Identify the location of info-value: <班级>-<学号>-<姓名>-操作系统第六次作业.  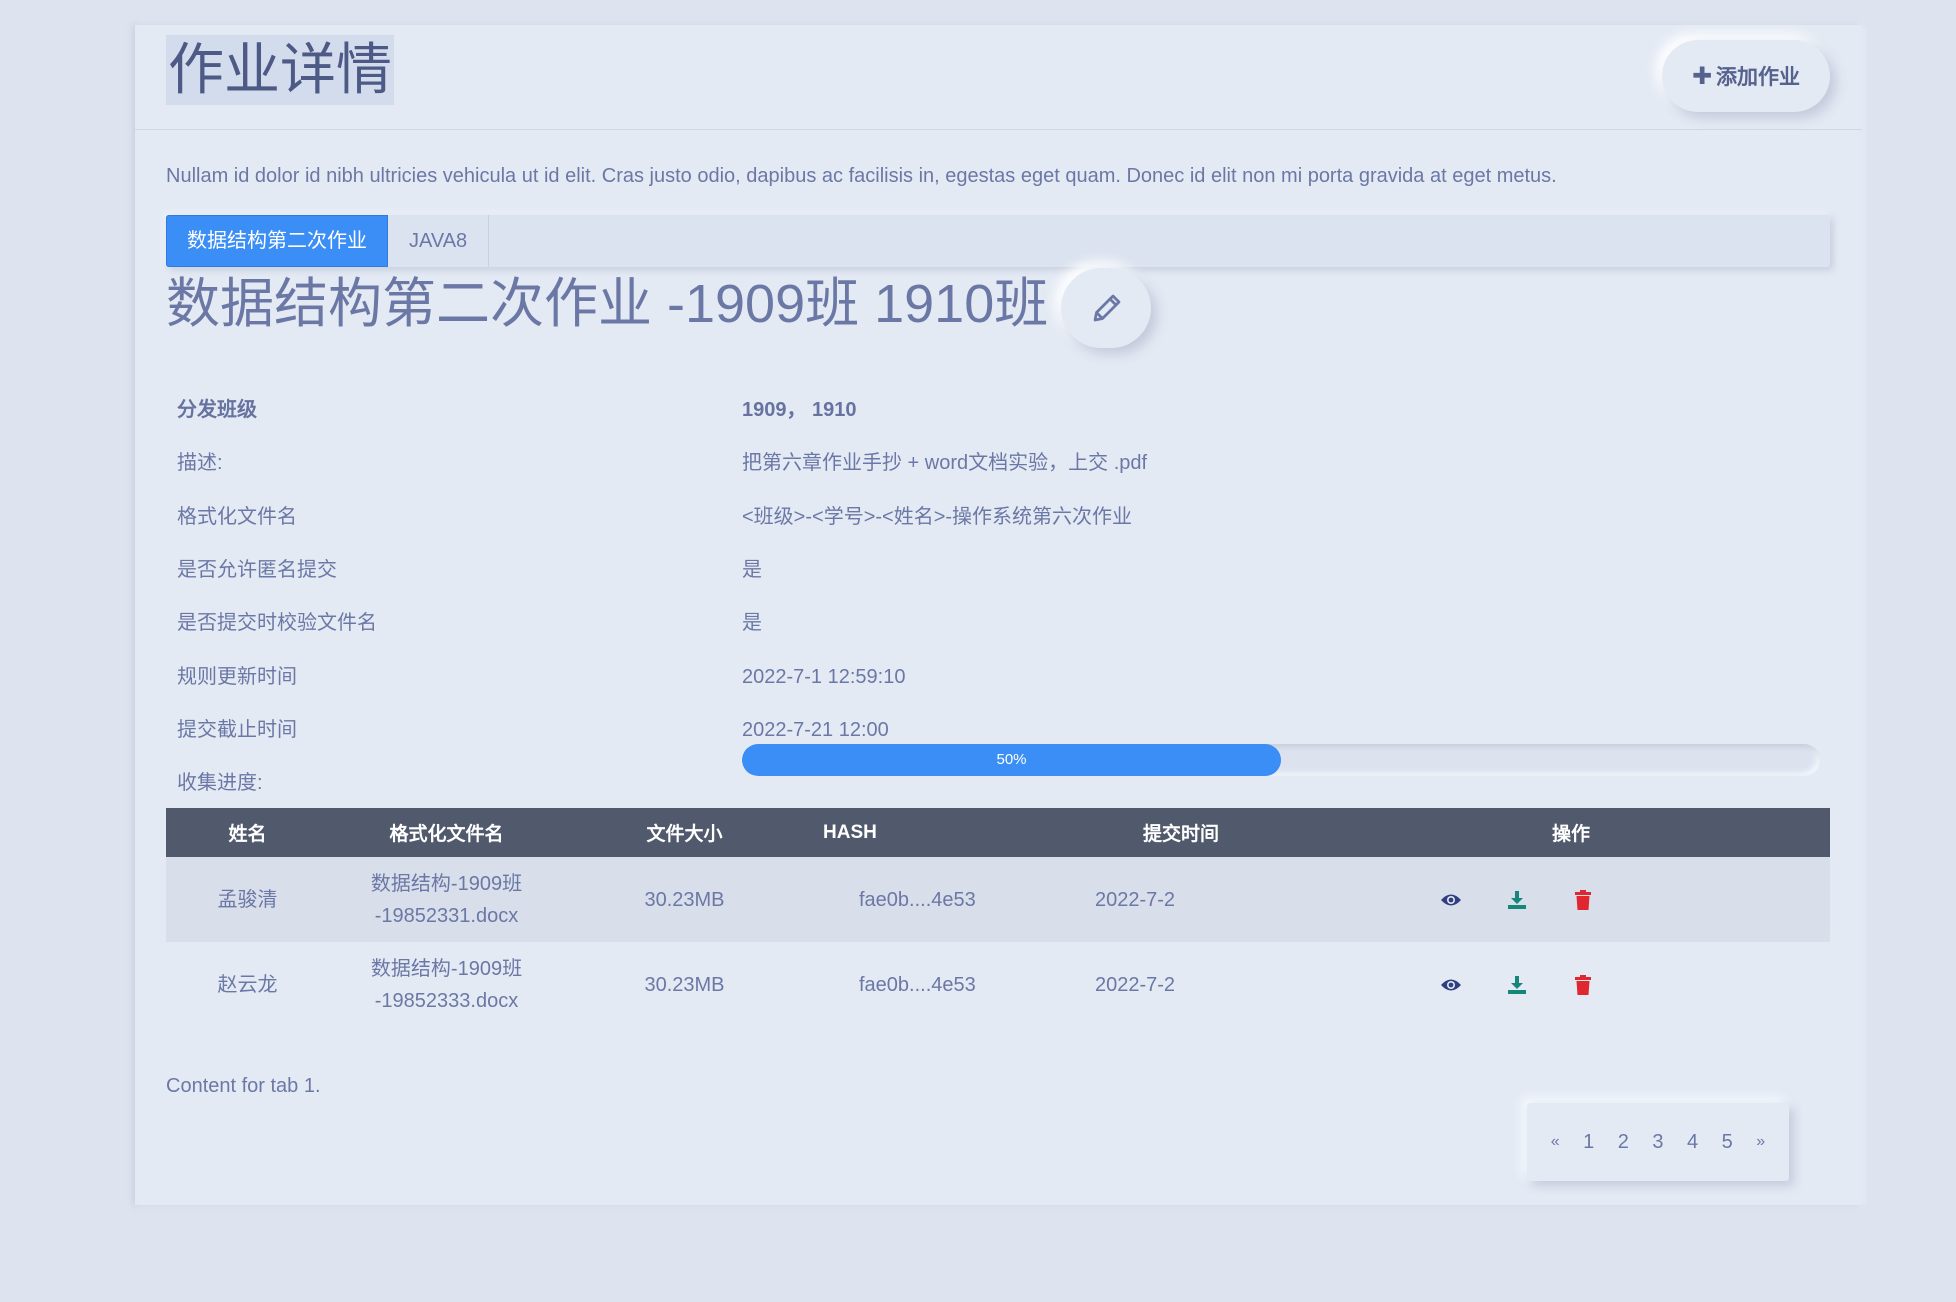
(937, 517).